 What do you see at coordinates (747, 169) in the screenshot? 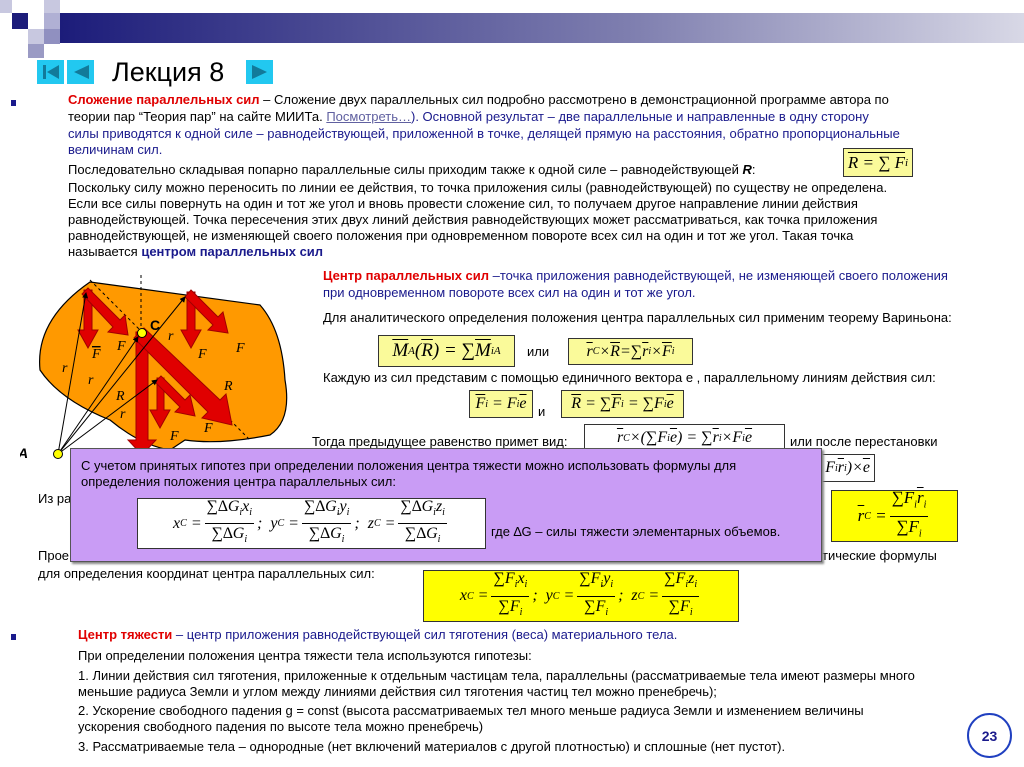
I see `text: R` at bounding box center [747, 169].